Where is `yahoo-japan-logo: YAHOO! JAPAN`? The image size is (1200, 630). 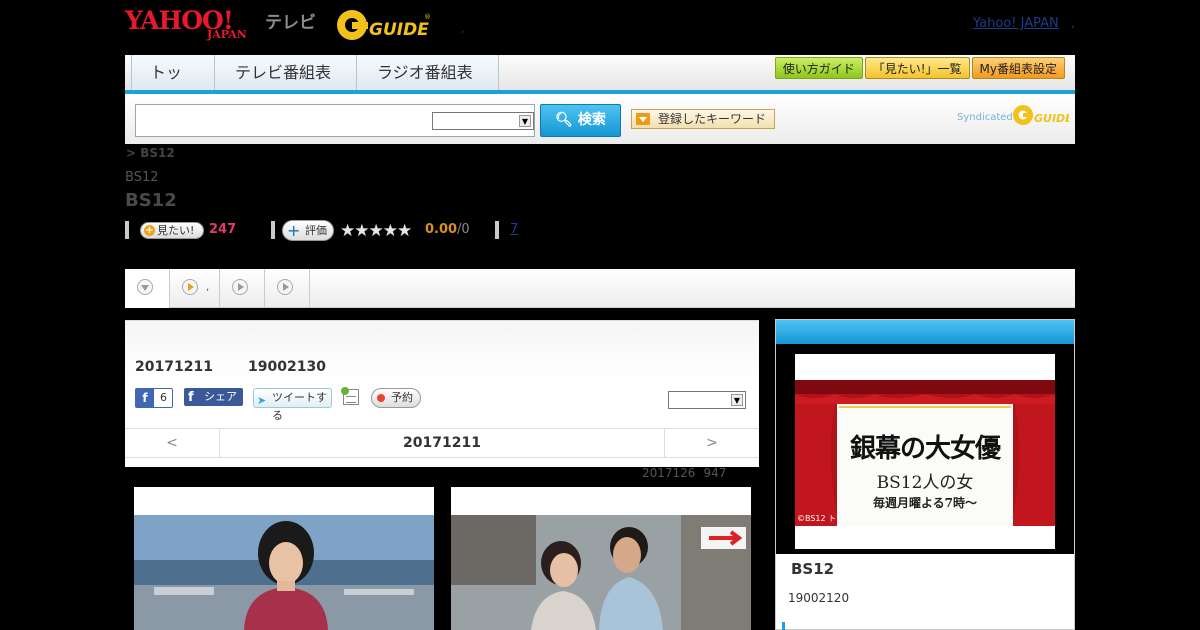
yahoo-japan-logo: YAHOO! JAPAN is located at coordinates (193, 23).